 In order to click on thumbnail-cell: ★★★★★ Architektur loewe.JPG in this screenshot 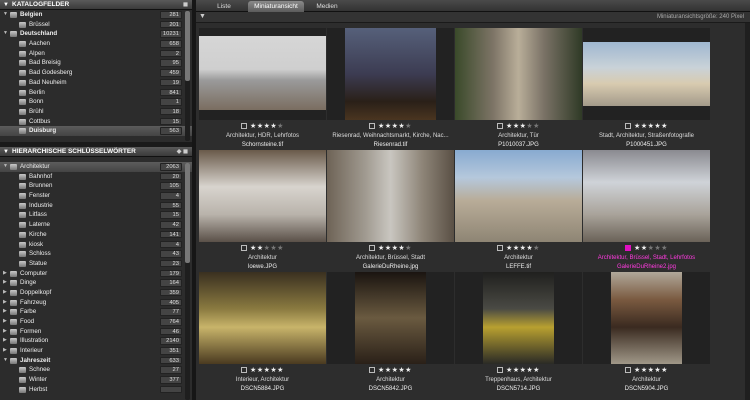, I will do `click(262, 211)`.